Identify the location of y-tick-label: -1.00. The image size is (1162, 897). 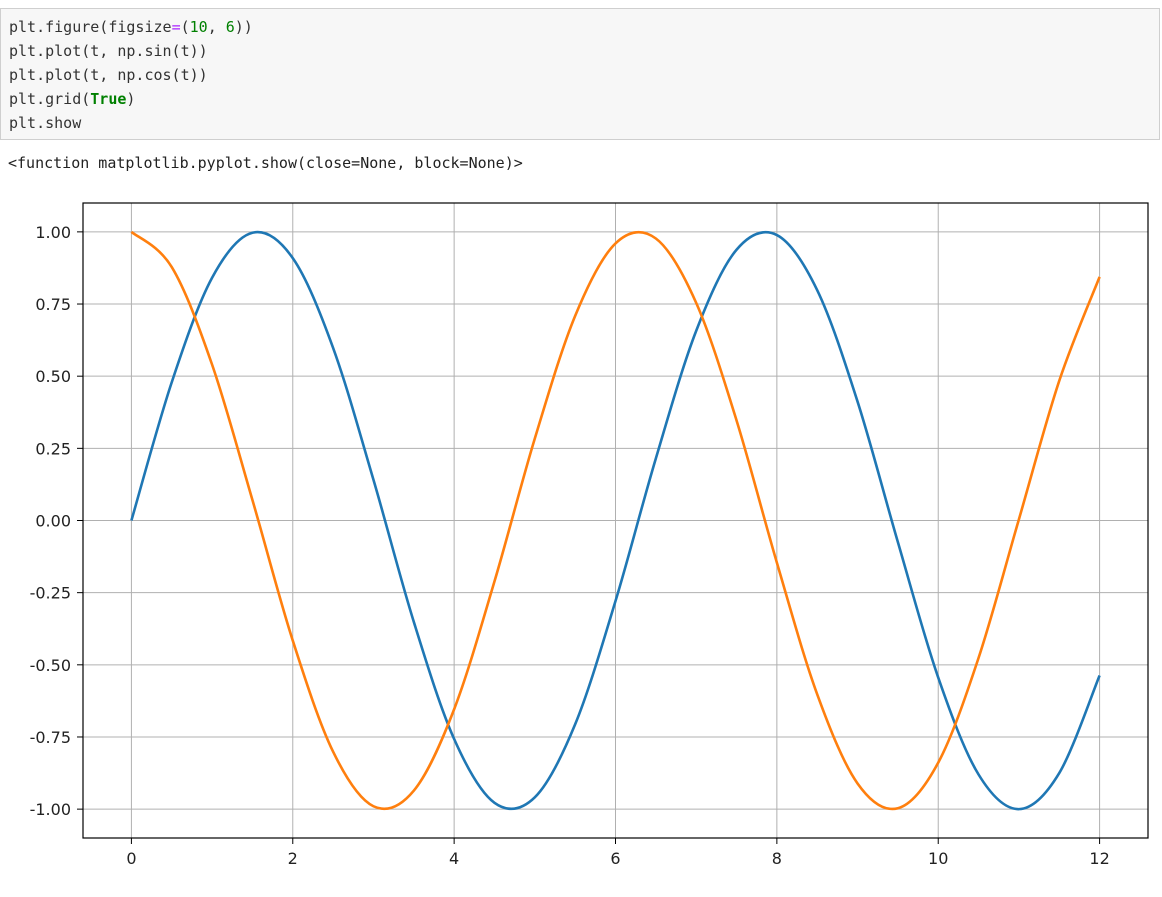
(50, 809).